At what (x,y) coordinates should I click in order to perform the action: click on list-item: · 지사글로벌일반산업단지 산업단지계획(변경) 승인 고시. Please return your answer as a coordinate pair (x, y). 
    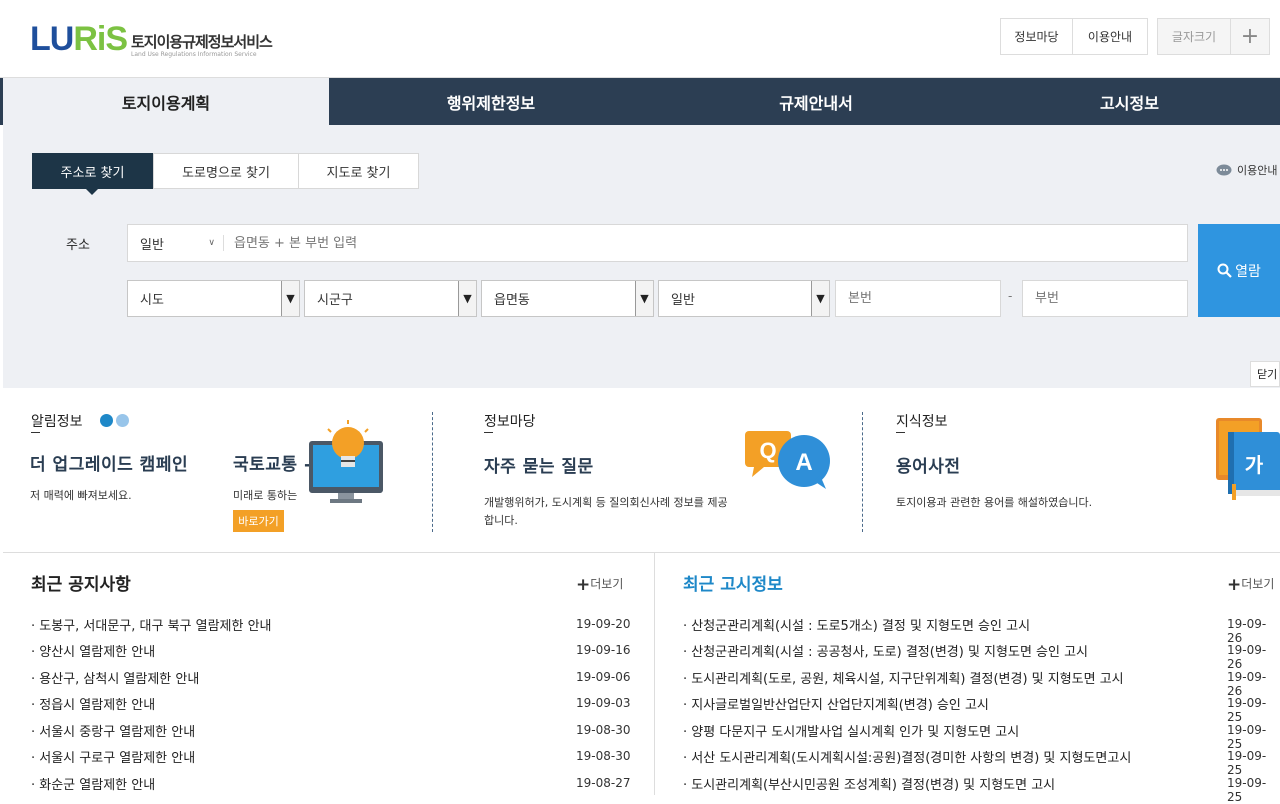
    Looking at the image, I should click on (836, 703).